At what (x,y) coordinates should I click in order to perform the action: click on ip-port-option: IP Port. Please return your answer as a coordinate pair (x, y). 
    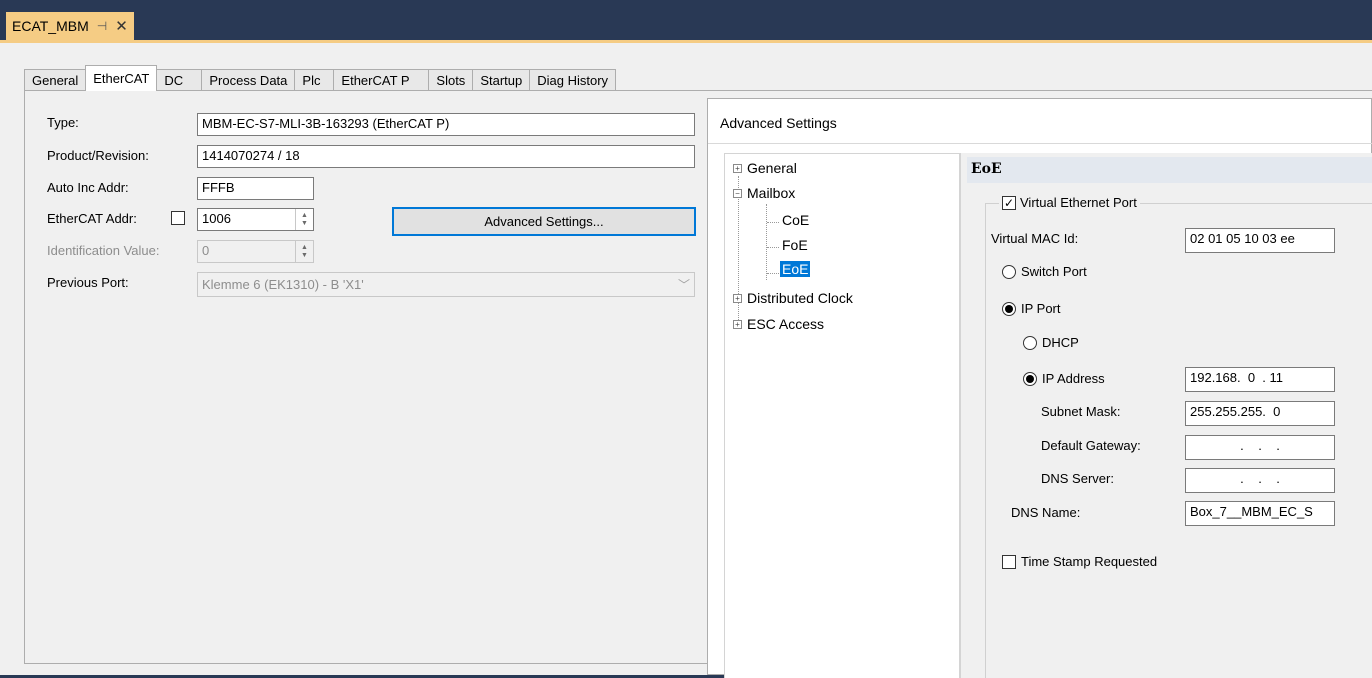
    Looking at the image, I should click on (1031, 308).